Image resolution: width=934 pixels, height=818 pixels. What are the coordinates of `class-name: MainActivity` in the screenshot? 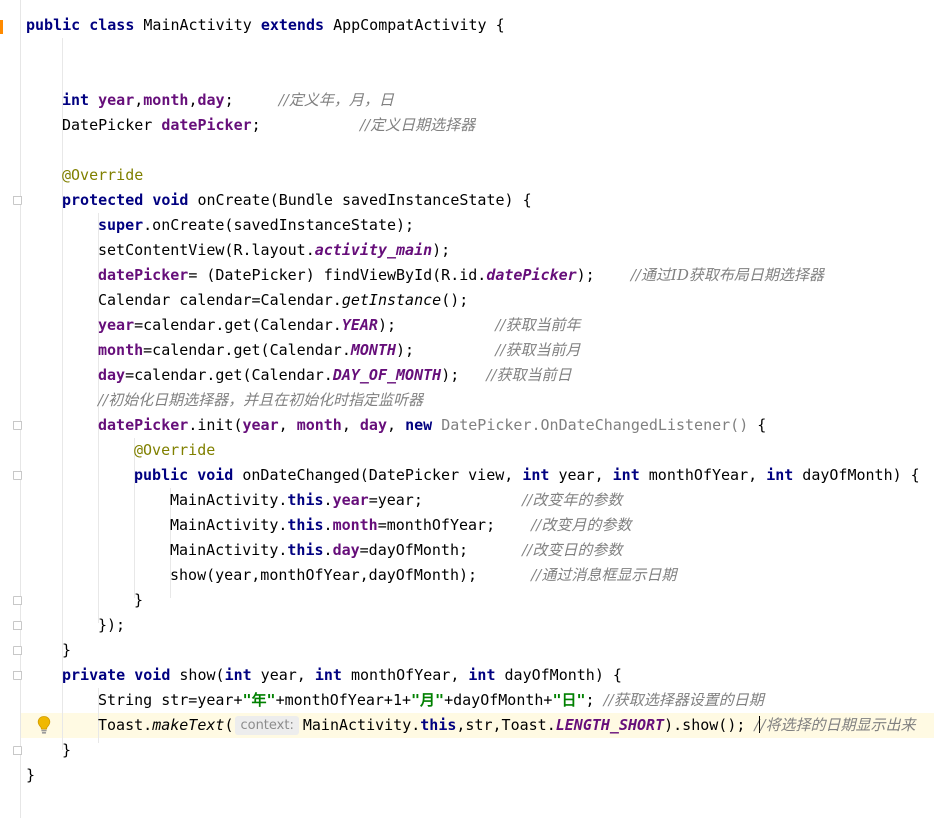 It's located at (197, 25).